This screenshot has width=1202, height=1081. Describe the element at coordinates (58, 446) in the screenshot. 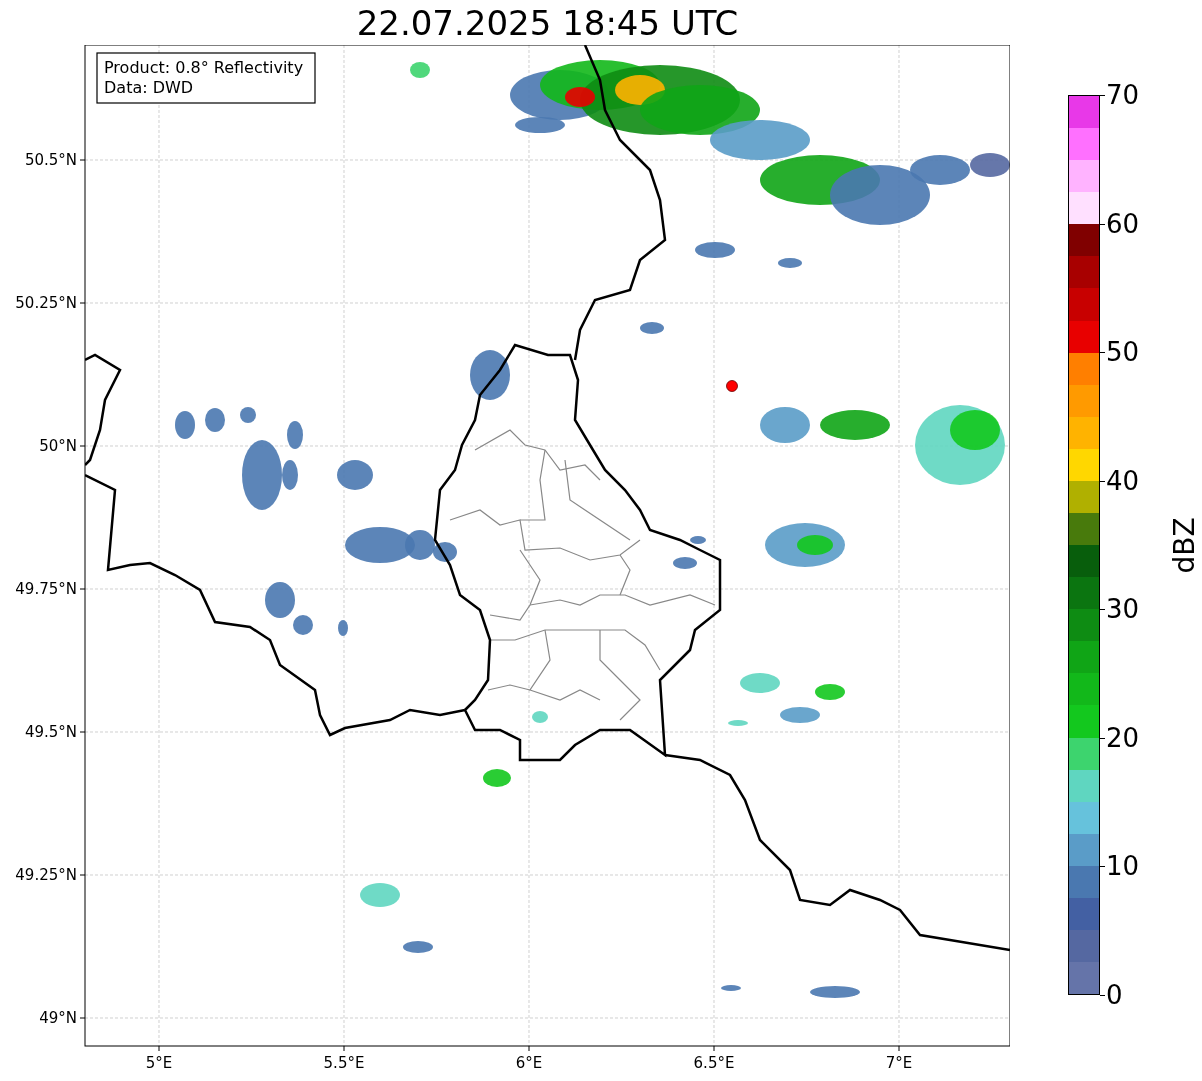

I see `latitude-label: 50°N` at that location.